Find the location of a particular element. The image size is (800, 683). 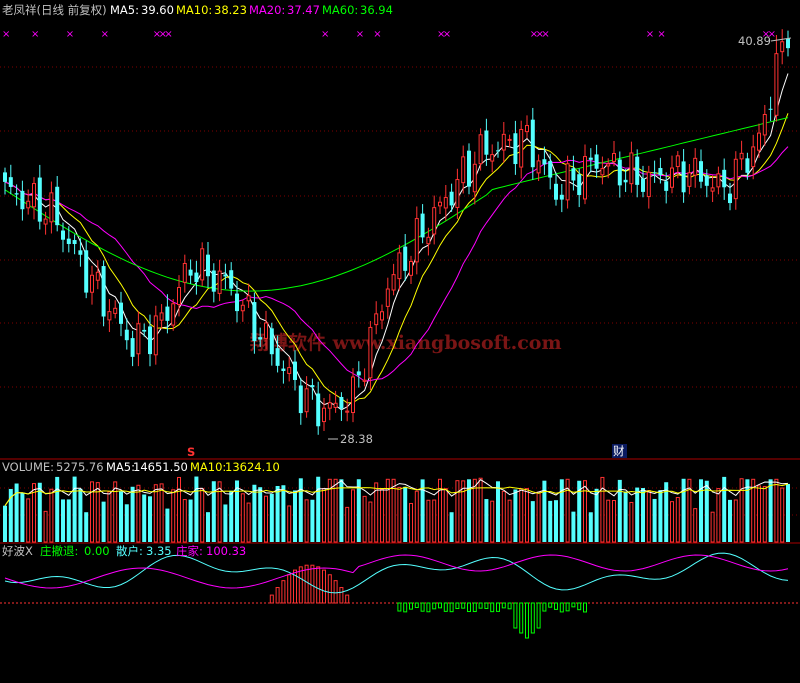

indicator-s2-value: 3.35 is located at coordinates (159, 551).